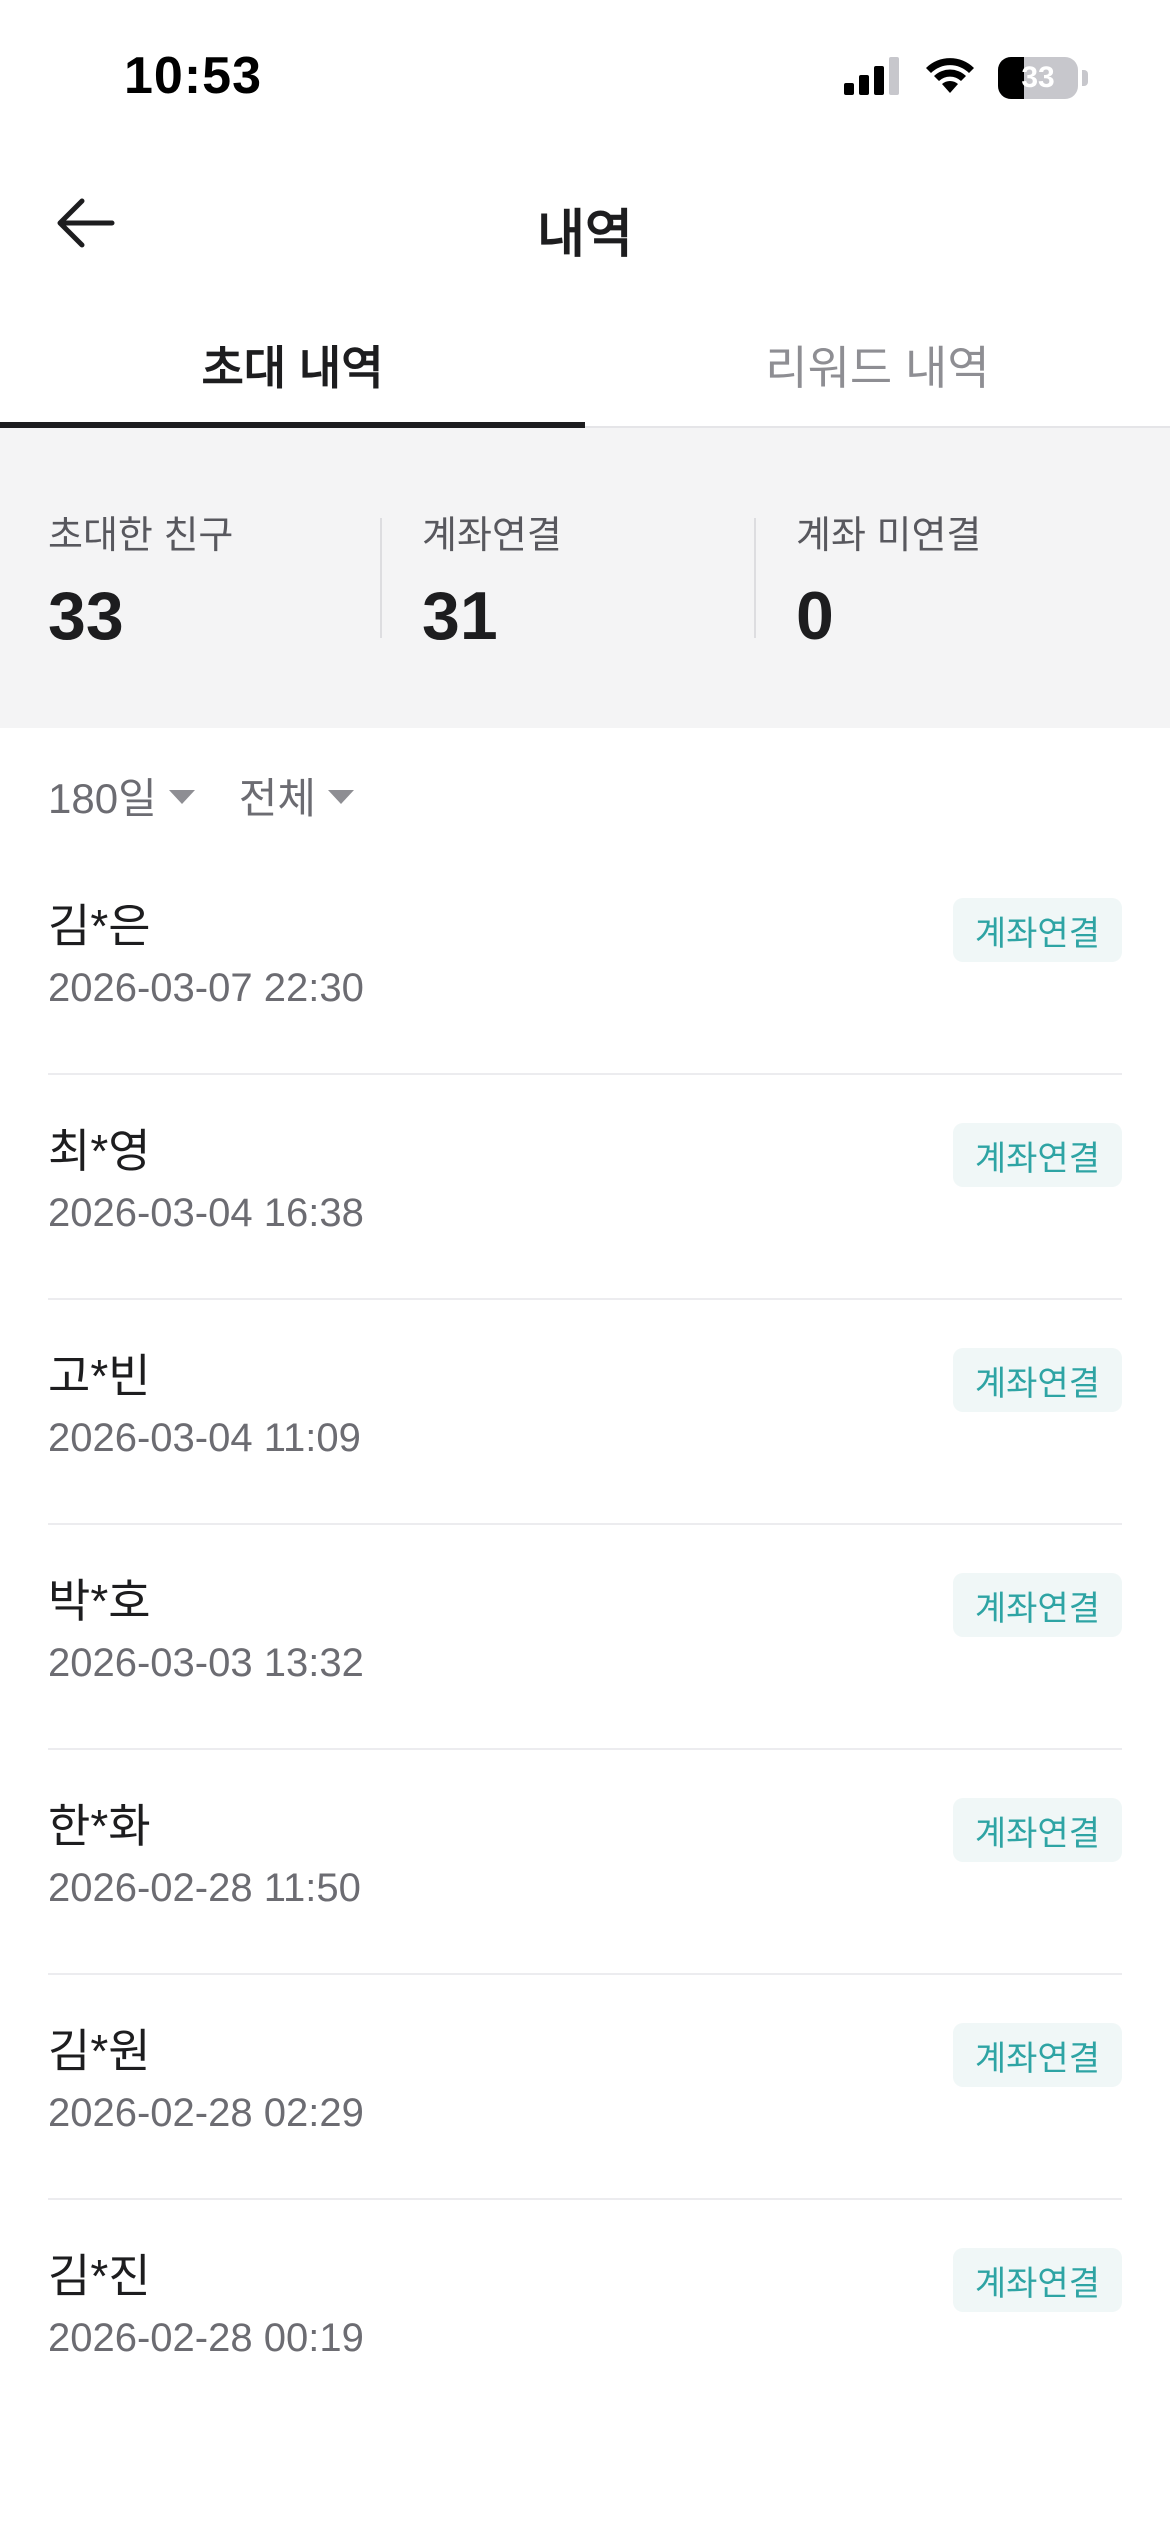 The image size is (1170, 2532). What do you see at coordinates (206, 988) in the screenshot?
I see `invite-date: 2026-03-07 22:30` at bounding box center [206, 988].